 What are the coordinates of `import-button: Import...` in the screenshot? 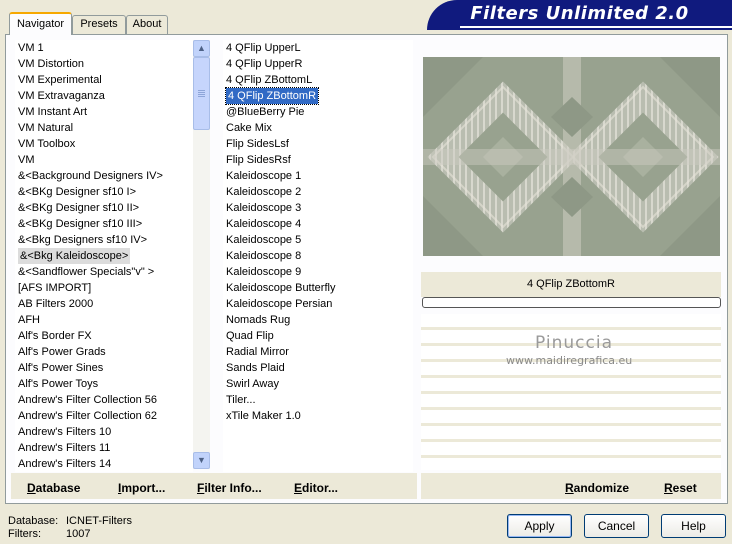 It's located at (141, 488).